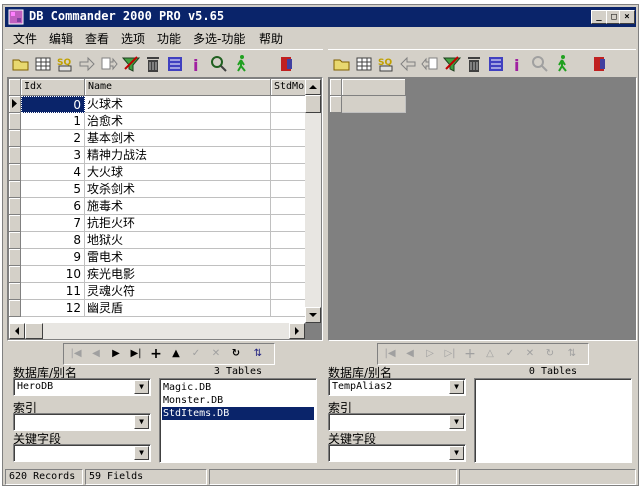 The width and height of the screenshot is (641, 488). What do you see at coordinates (53, 104) in the screenshot?
I see `cell-idx: 0` at bounding box center [53, 104].